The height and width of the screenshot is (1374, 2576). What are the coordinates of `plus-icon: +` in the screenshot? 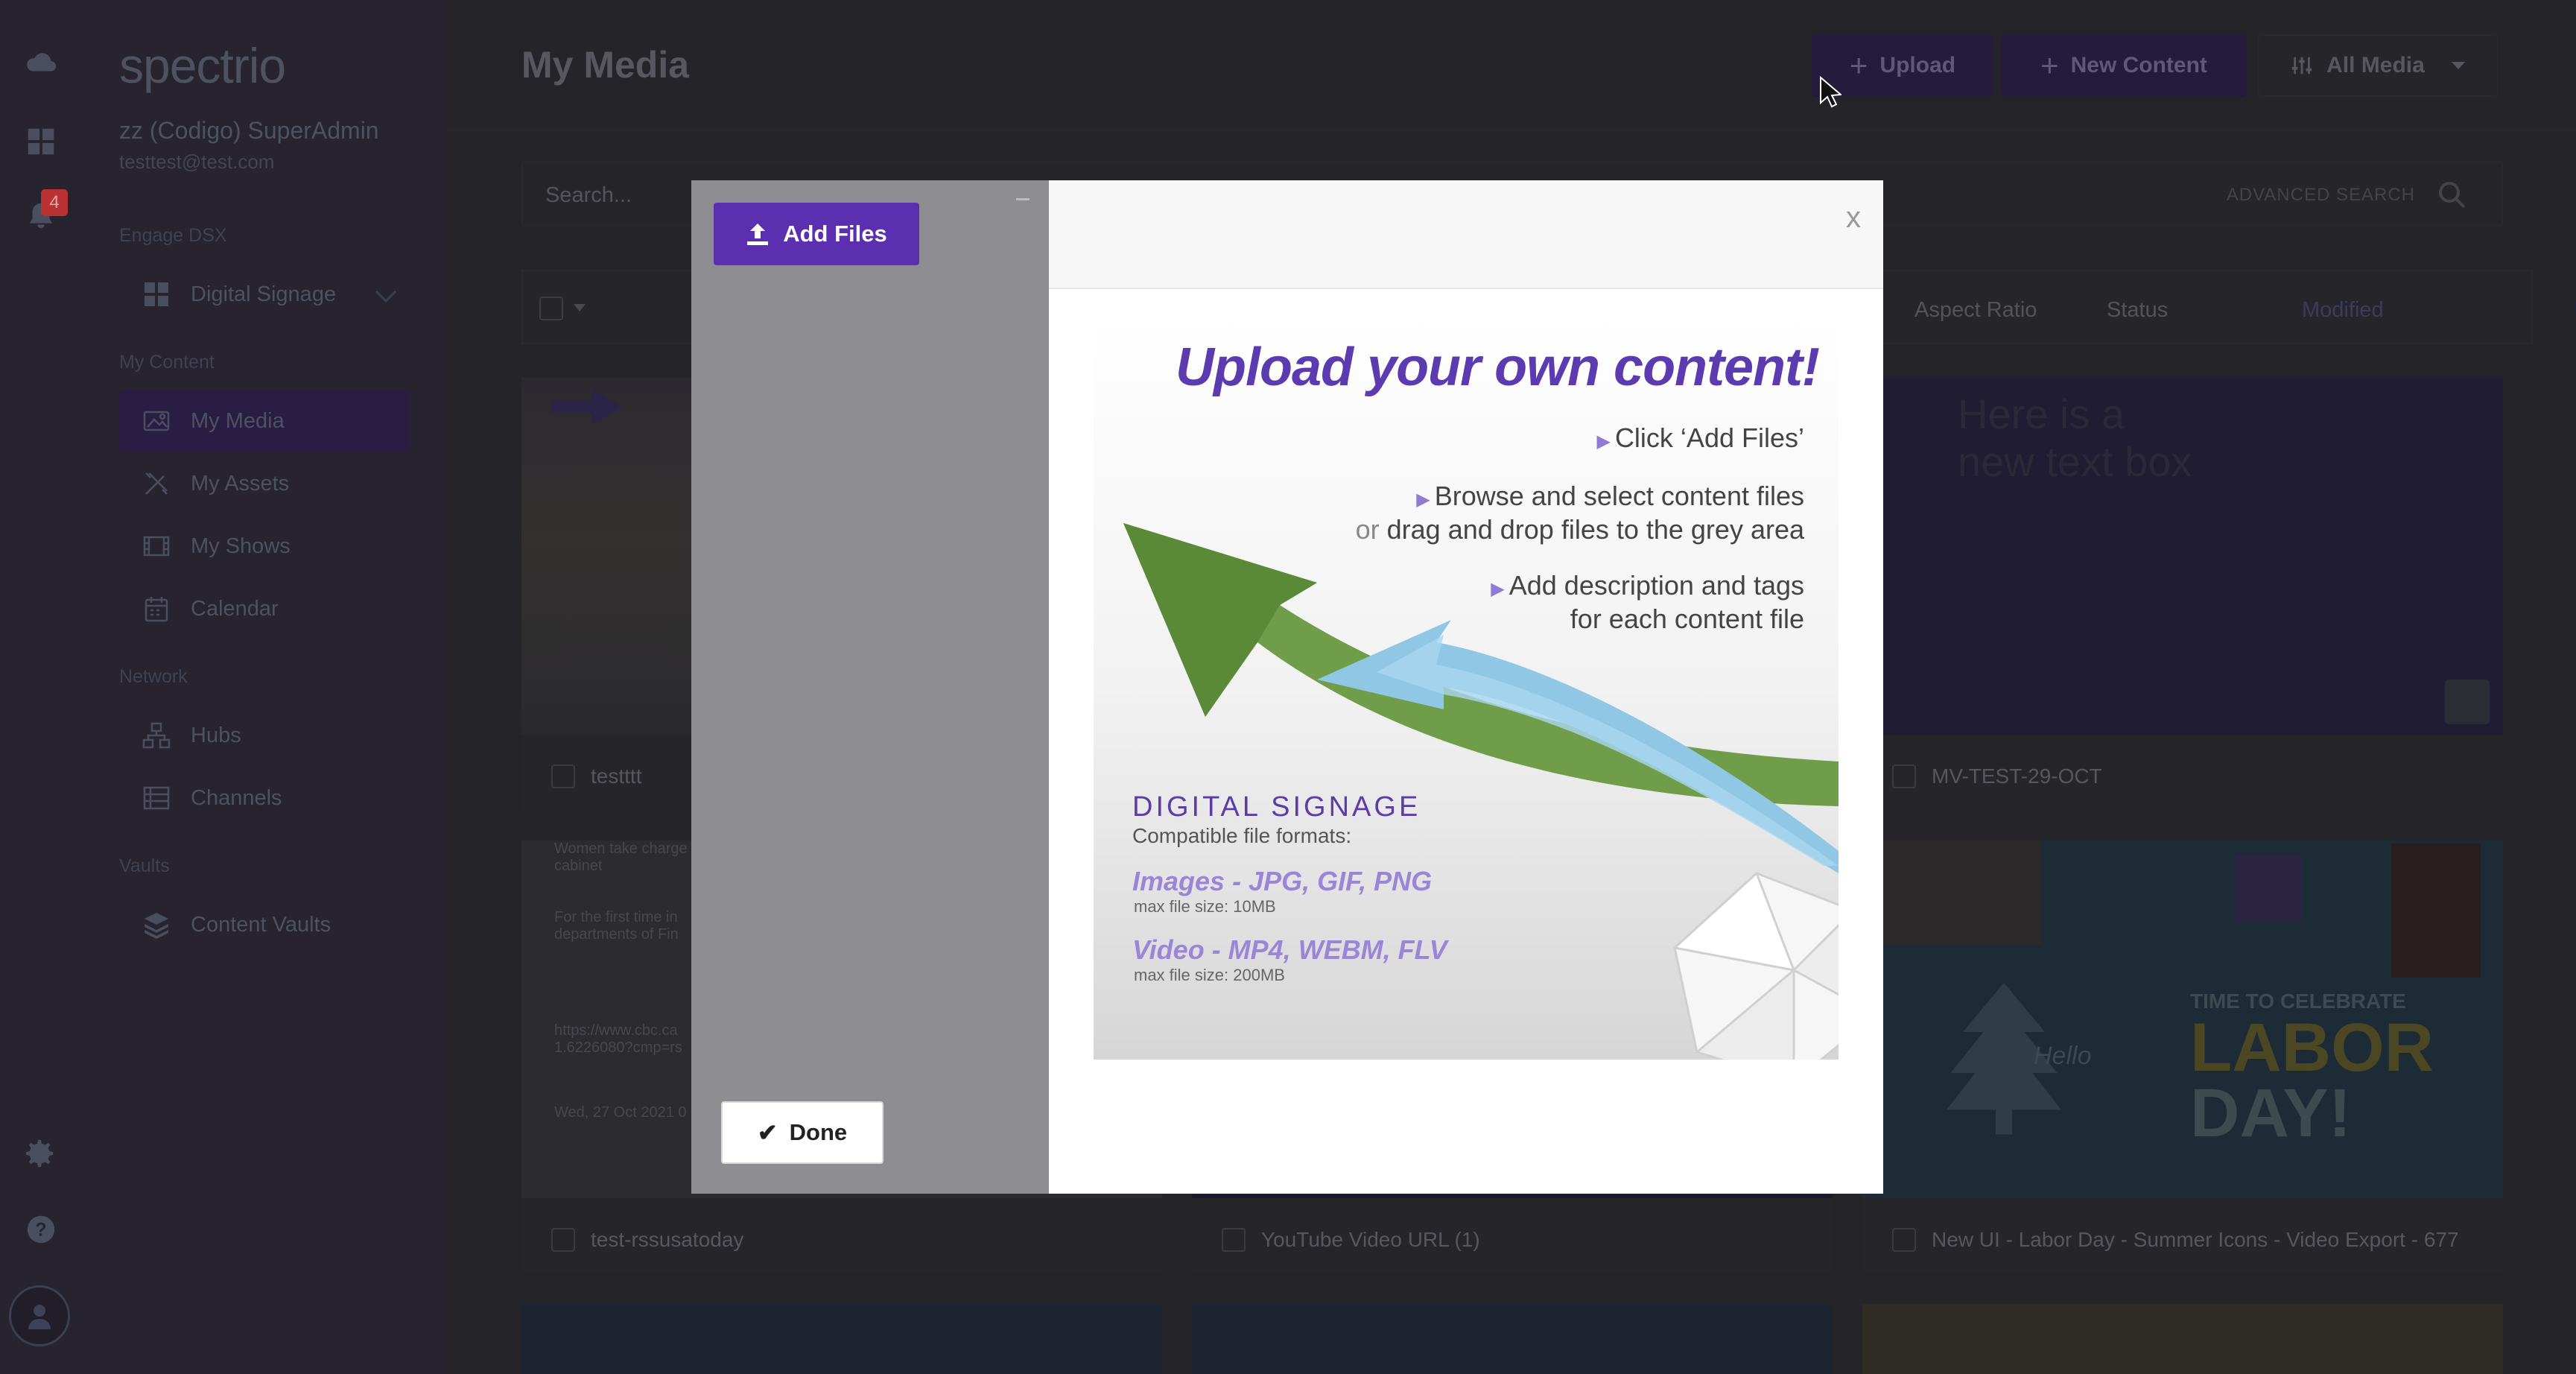 It's located at (1859, 65).